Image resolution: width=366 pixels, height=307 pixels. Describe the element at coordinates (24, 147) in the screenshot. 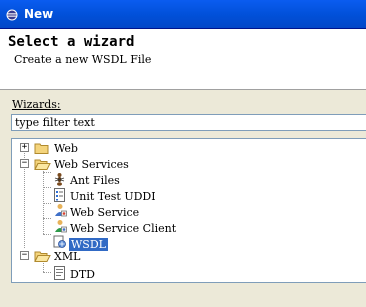

I see `expand-toggle: +` at that location.